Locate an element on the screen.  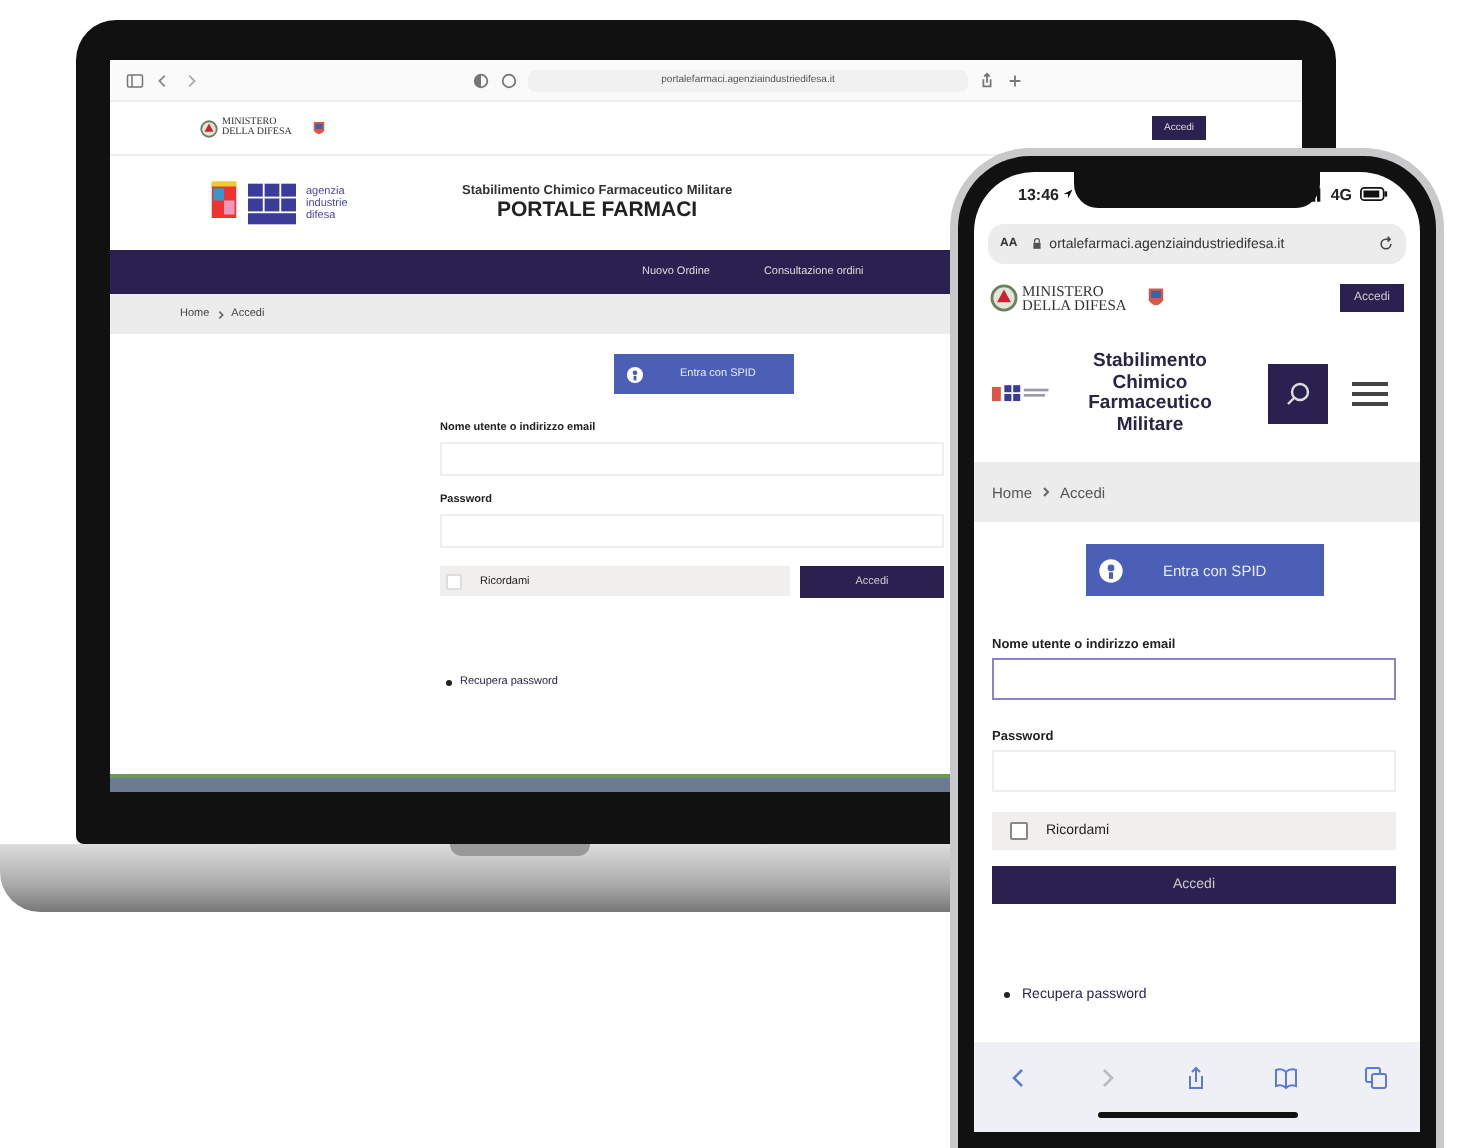
search-icon is located at coordinates (1298, 394).